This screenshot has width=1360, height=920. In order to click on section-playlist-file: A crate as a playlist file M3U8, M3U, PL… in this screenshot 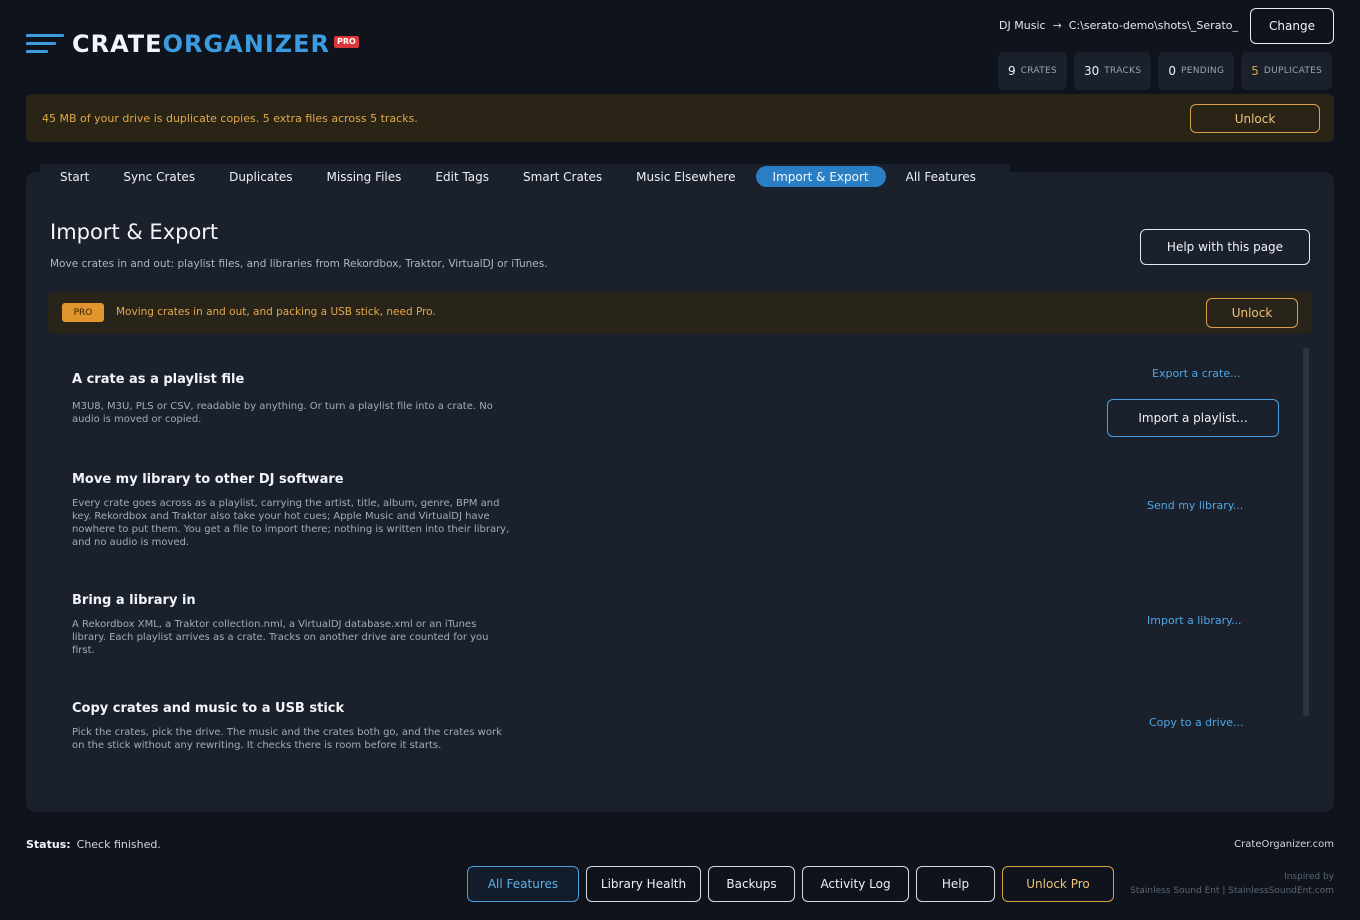, I will do `click(662, 398)`.